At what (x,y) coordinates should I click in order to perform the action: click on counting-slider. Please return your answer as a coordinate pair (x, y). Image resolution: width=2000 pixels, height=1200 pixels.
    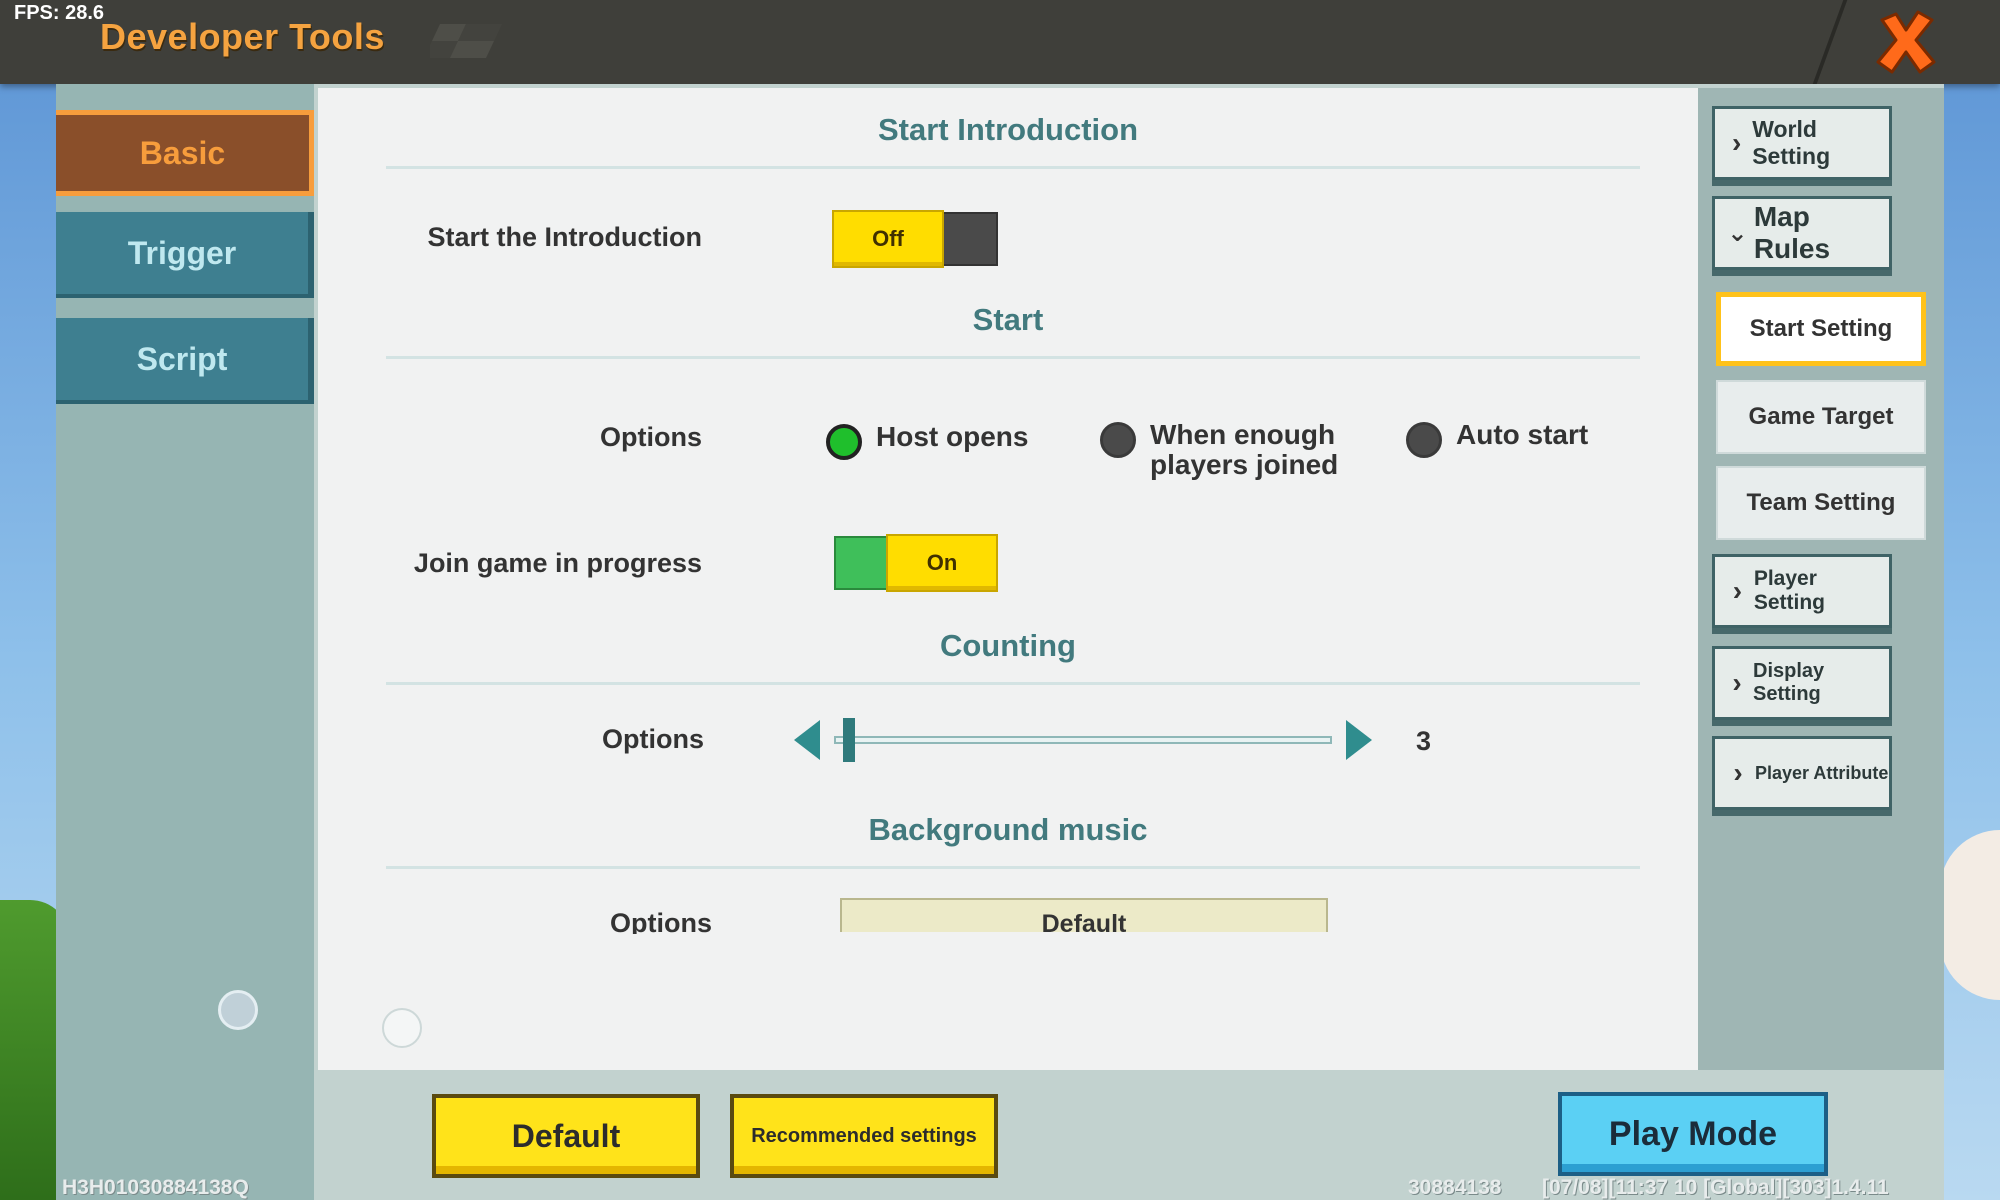
    Looking at the image, I should click on (1083, 740).